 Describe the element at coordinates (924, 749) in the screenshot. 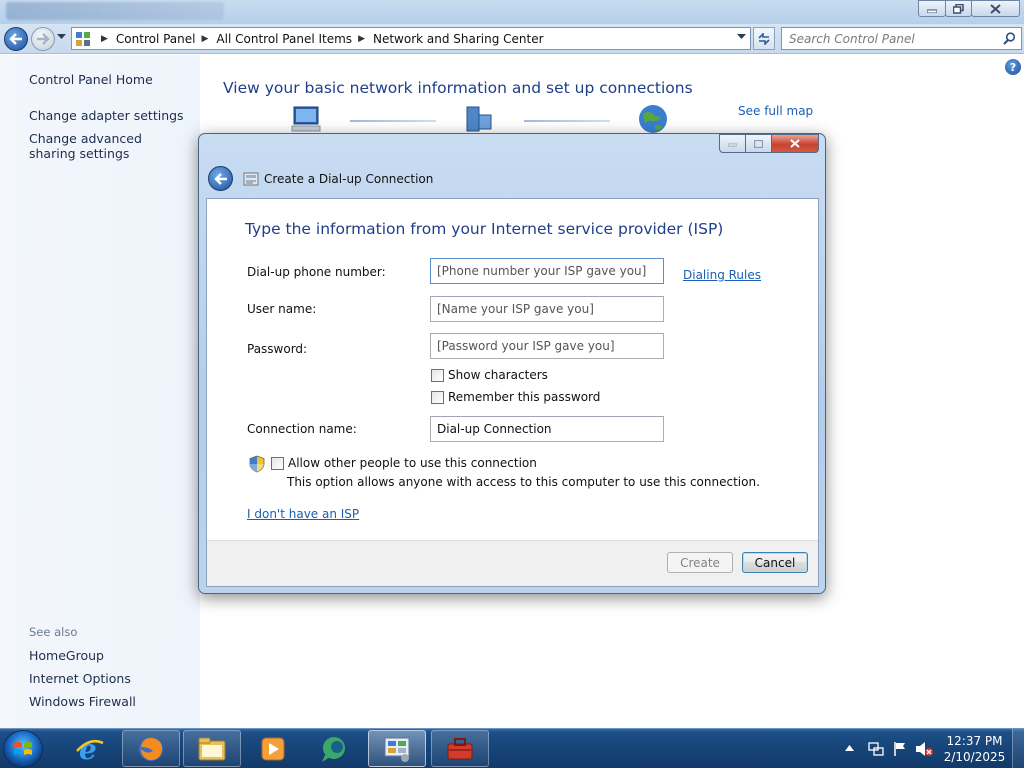

I see `volume-muted-icon` at that location.